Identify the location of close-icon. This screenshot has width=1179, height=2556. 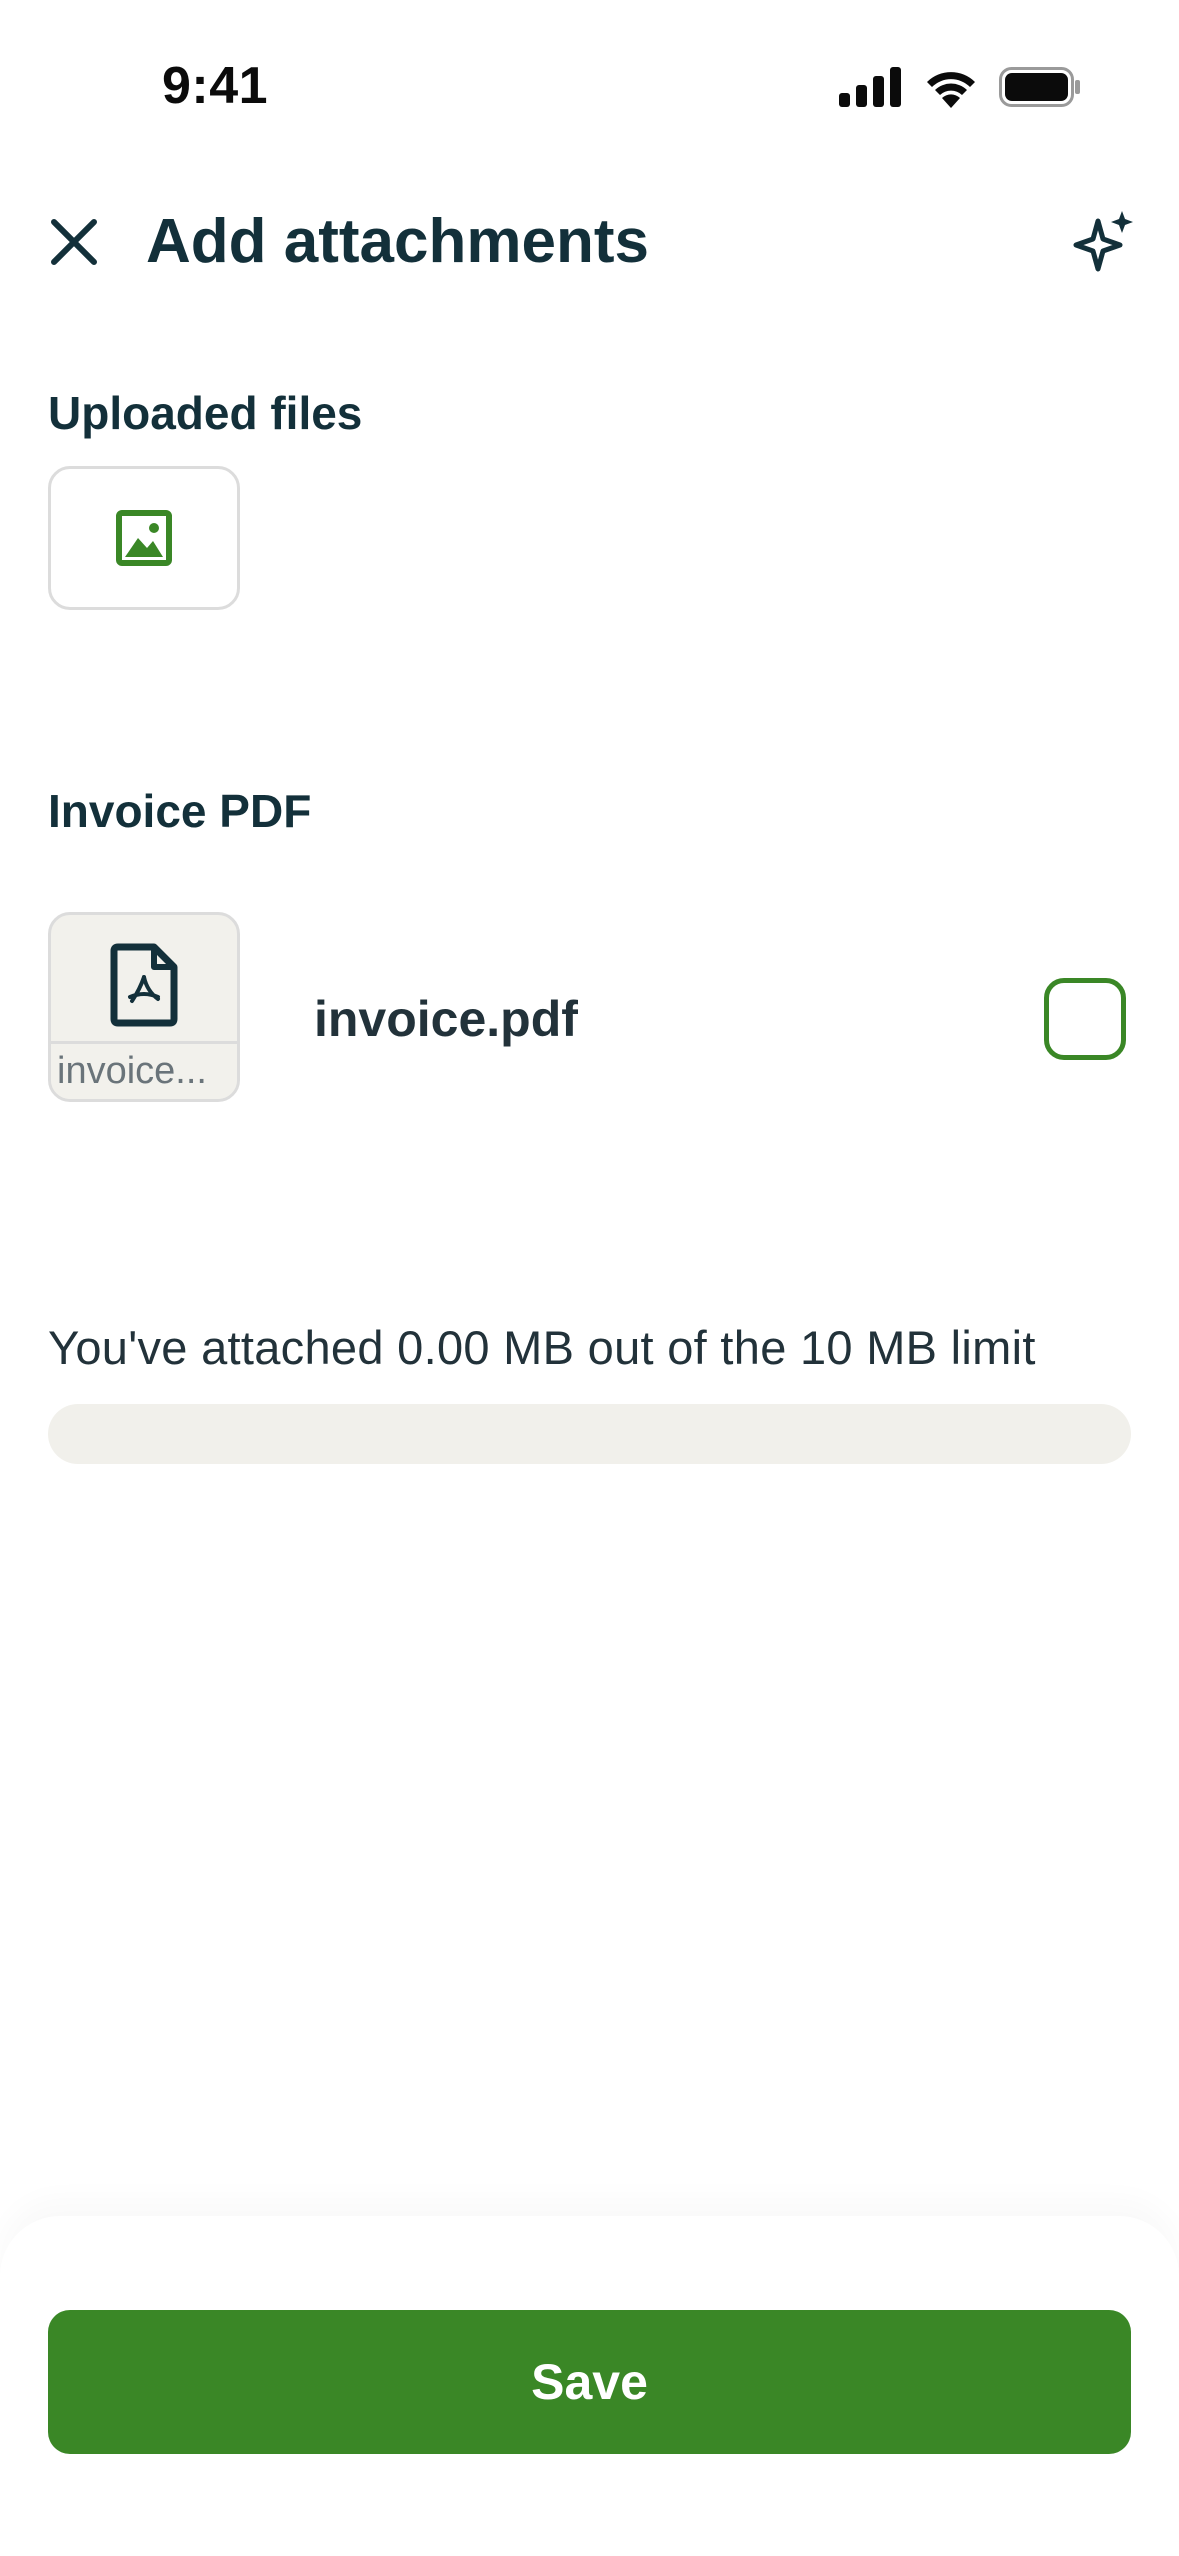
(74, 242).